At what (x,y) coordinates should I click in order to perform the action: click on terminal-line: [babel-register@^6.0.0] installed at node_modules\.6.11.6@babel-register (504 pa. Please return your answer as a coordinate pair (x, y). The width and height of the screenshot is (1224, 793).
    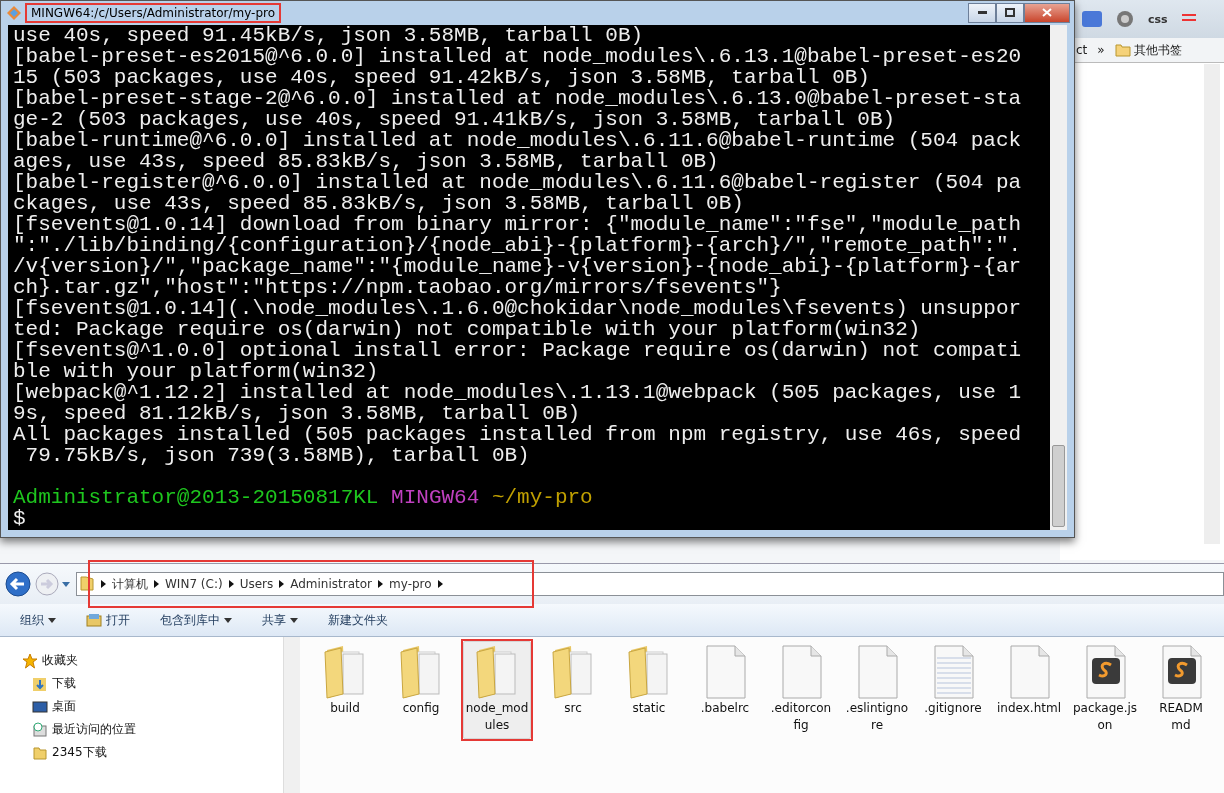
    Looking at the image, I should click on (518, 182).